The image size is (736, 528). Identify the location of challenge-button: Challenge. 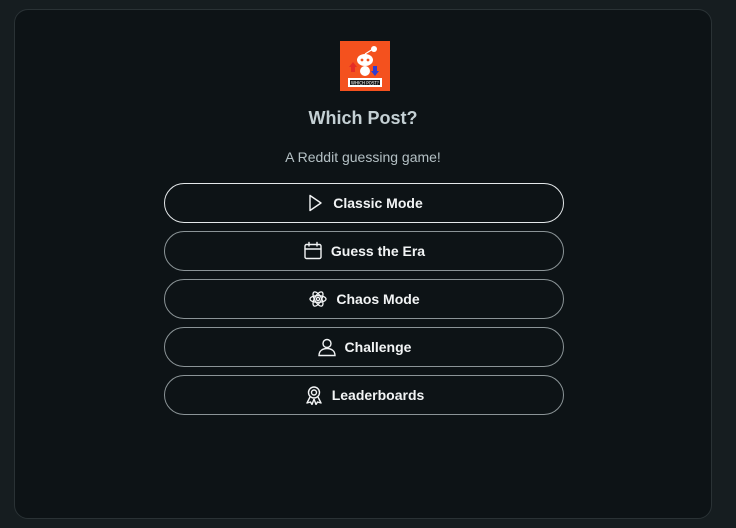
(364, 347).